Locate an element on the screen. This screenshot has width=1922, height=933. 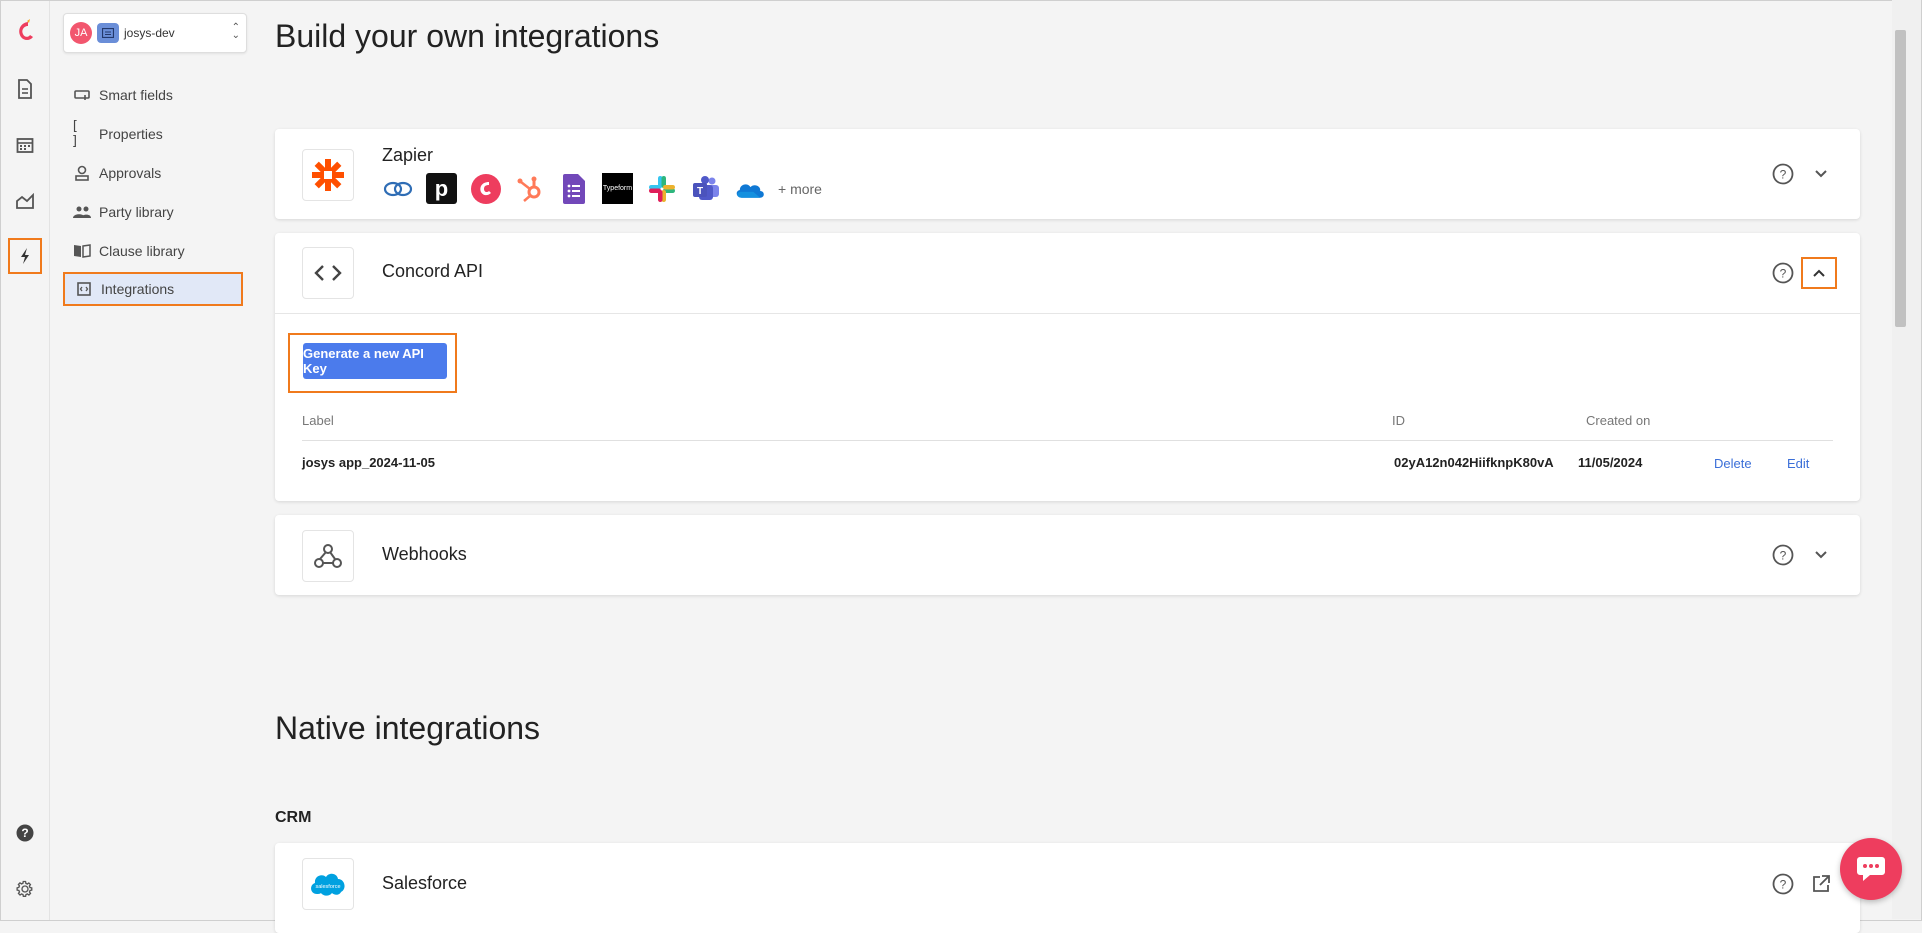
webhooks-help-icon: ? is located at coordinates (1783, 555).